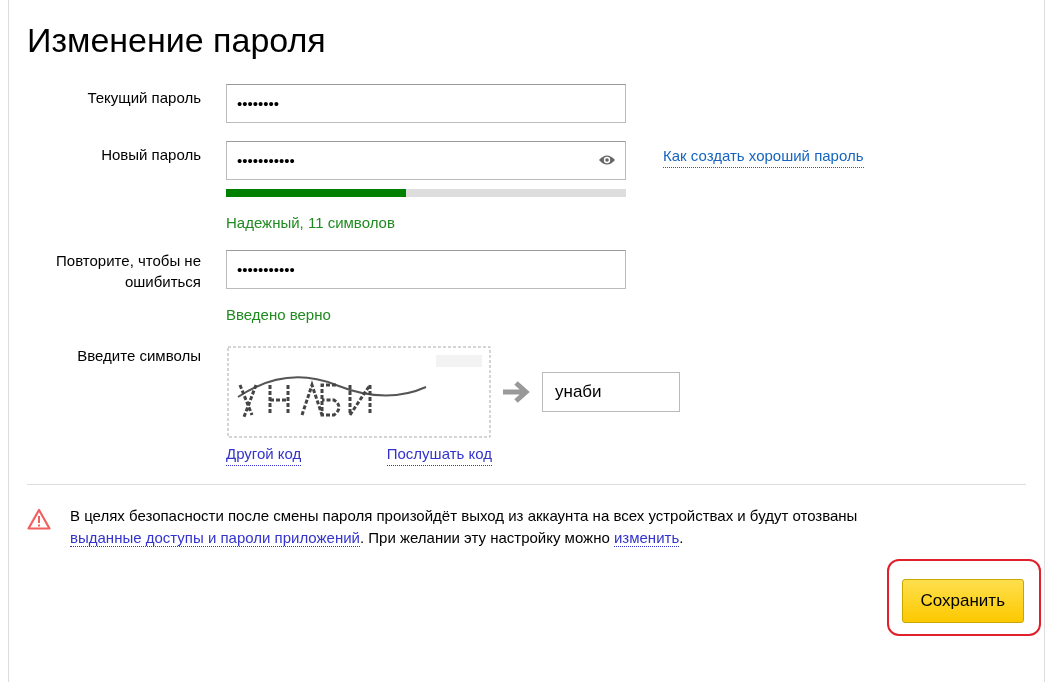 Image resolution: width=1053 pixels, height=682 pixels. Describe the element at coordinates (150, 154) in the screenshot. I see `field-label: Новый пароль` at that location.